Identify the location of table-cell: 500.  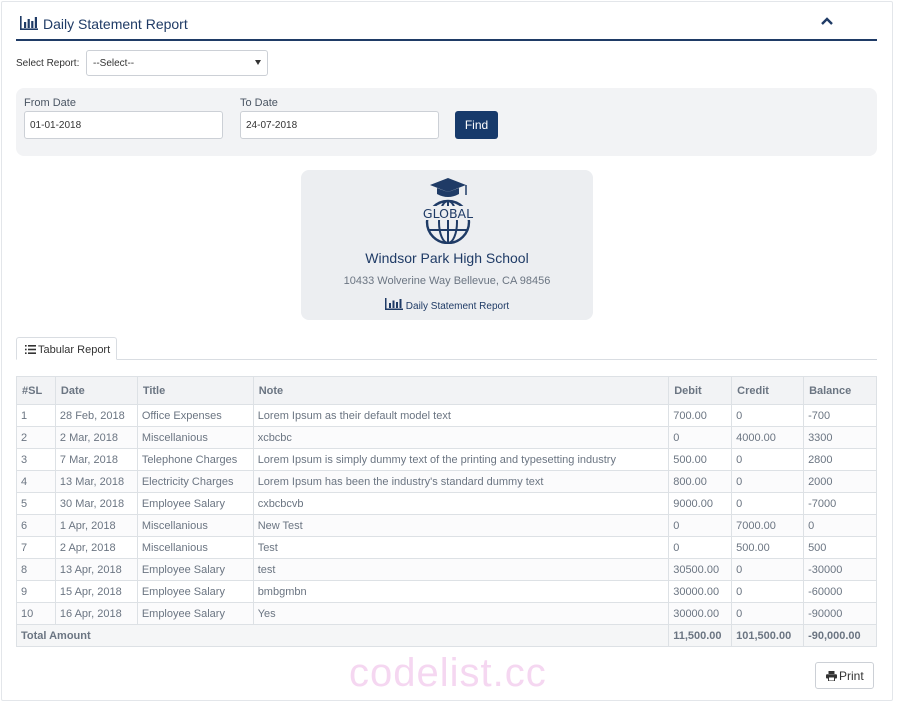
(840, 547).